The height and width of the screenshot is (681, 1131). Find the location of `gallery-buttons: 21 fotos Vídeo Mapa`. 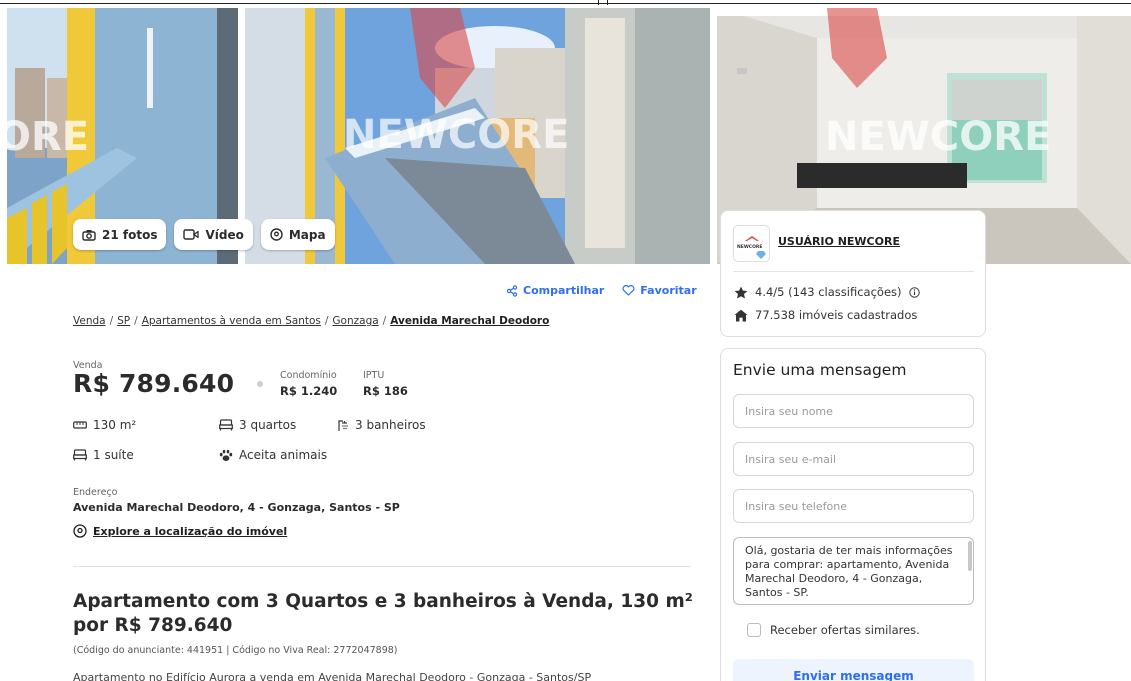

gallery-buttons: 21 fotos Vídeo Mapa is located at coordinates (204, 234).